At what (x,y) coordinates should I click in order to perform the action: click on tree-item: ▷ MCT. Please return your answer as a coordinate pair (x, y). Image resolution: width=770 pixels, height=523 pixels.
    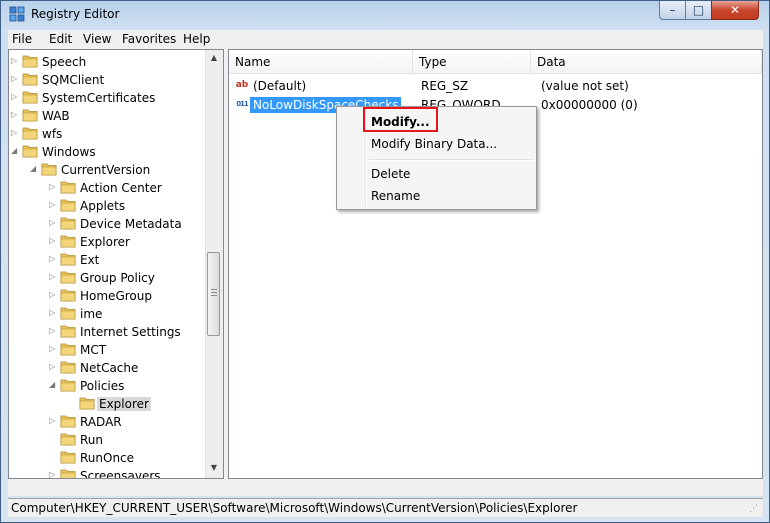
    Looking at the image, I should click on (136, 350).